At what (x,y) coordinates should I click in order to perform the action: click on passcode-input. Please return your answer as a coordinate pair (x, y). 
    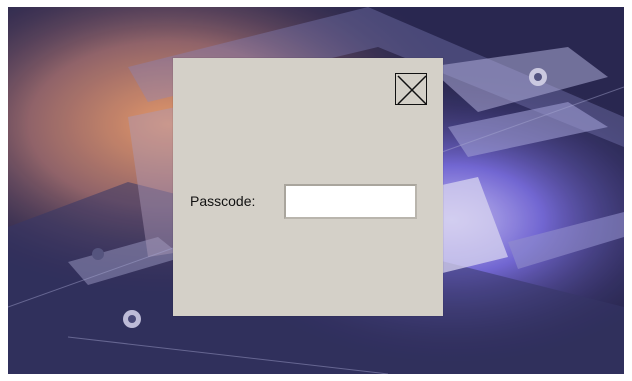
    Looking at the image, I should click on (350, 201).